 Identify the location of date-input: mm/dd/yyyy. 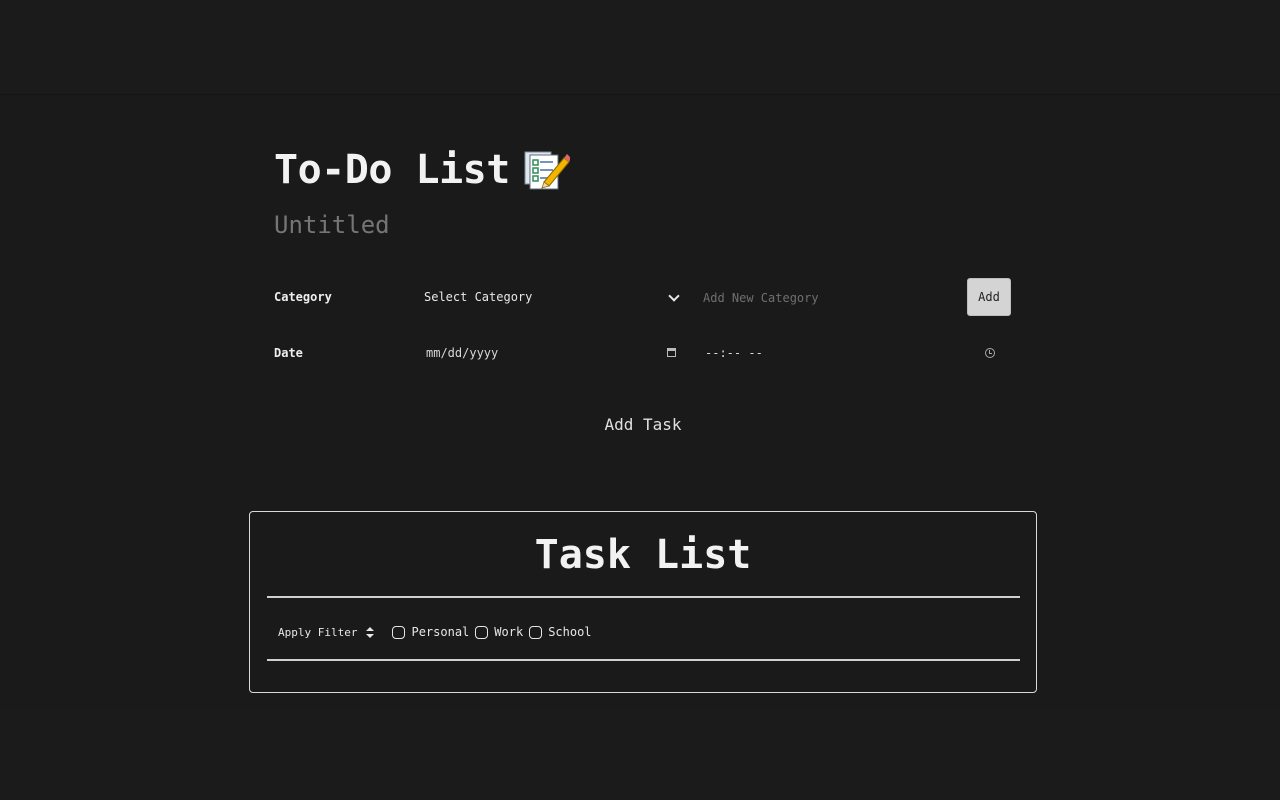
(549, 353).